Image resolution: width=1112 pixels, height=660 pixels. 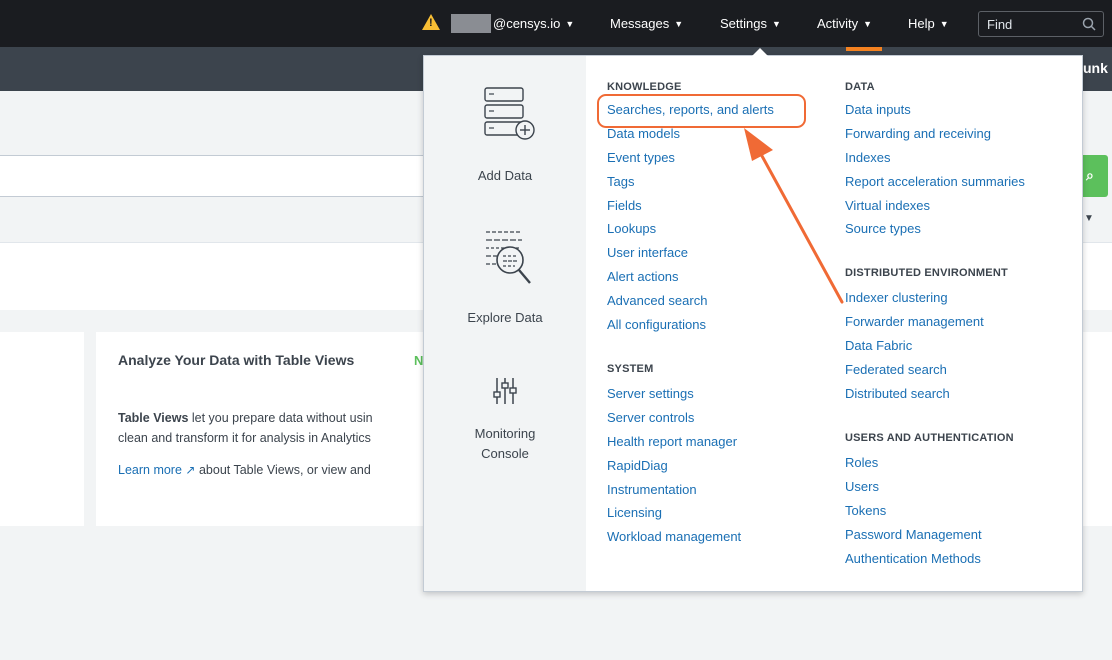 What do you see at coordinates (215, 176) in the screenshot?
I see `search-bar` at bounding box center [215, 176].